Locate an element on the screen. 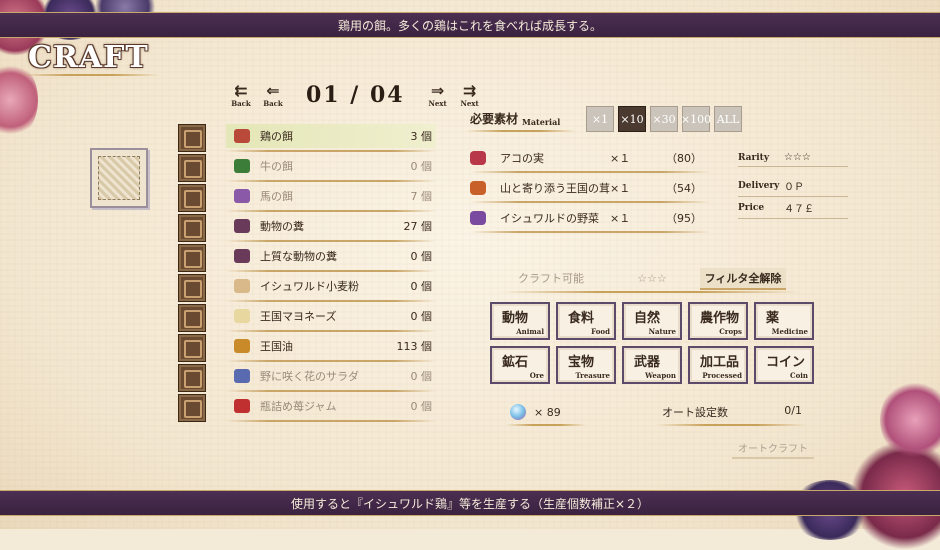 The width and height of the screenshot is (940, 550). item-row: 瓶詰め苺ジャム 0 個 is located at coordinates (308, 407).